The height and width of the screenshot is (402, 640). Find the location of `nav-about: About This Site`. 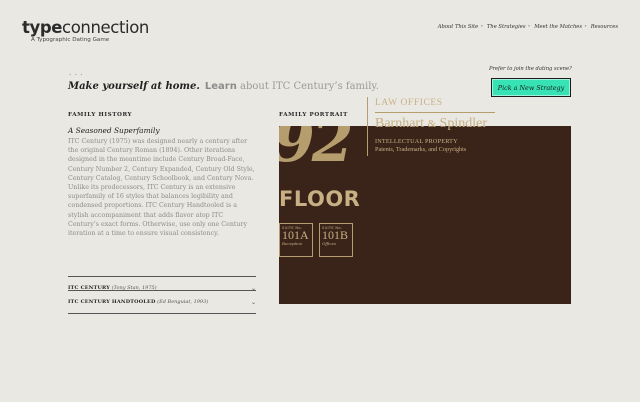

nav-about: About This Site is located at coordinates (458, 27).